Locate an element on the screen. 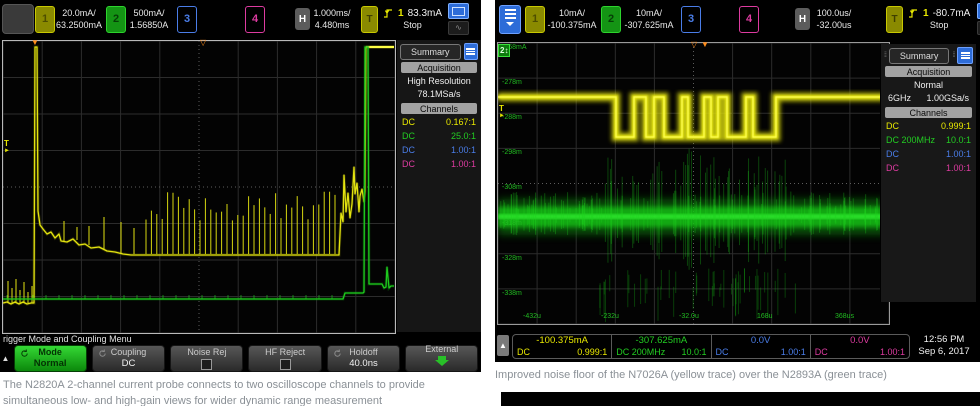 The height and width of the screenshot is (406, 980). sample-rate: 78.1MSa/s is located at coordinates (439, 94).